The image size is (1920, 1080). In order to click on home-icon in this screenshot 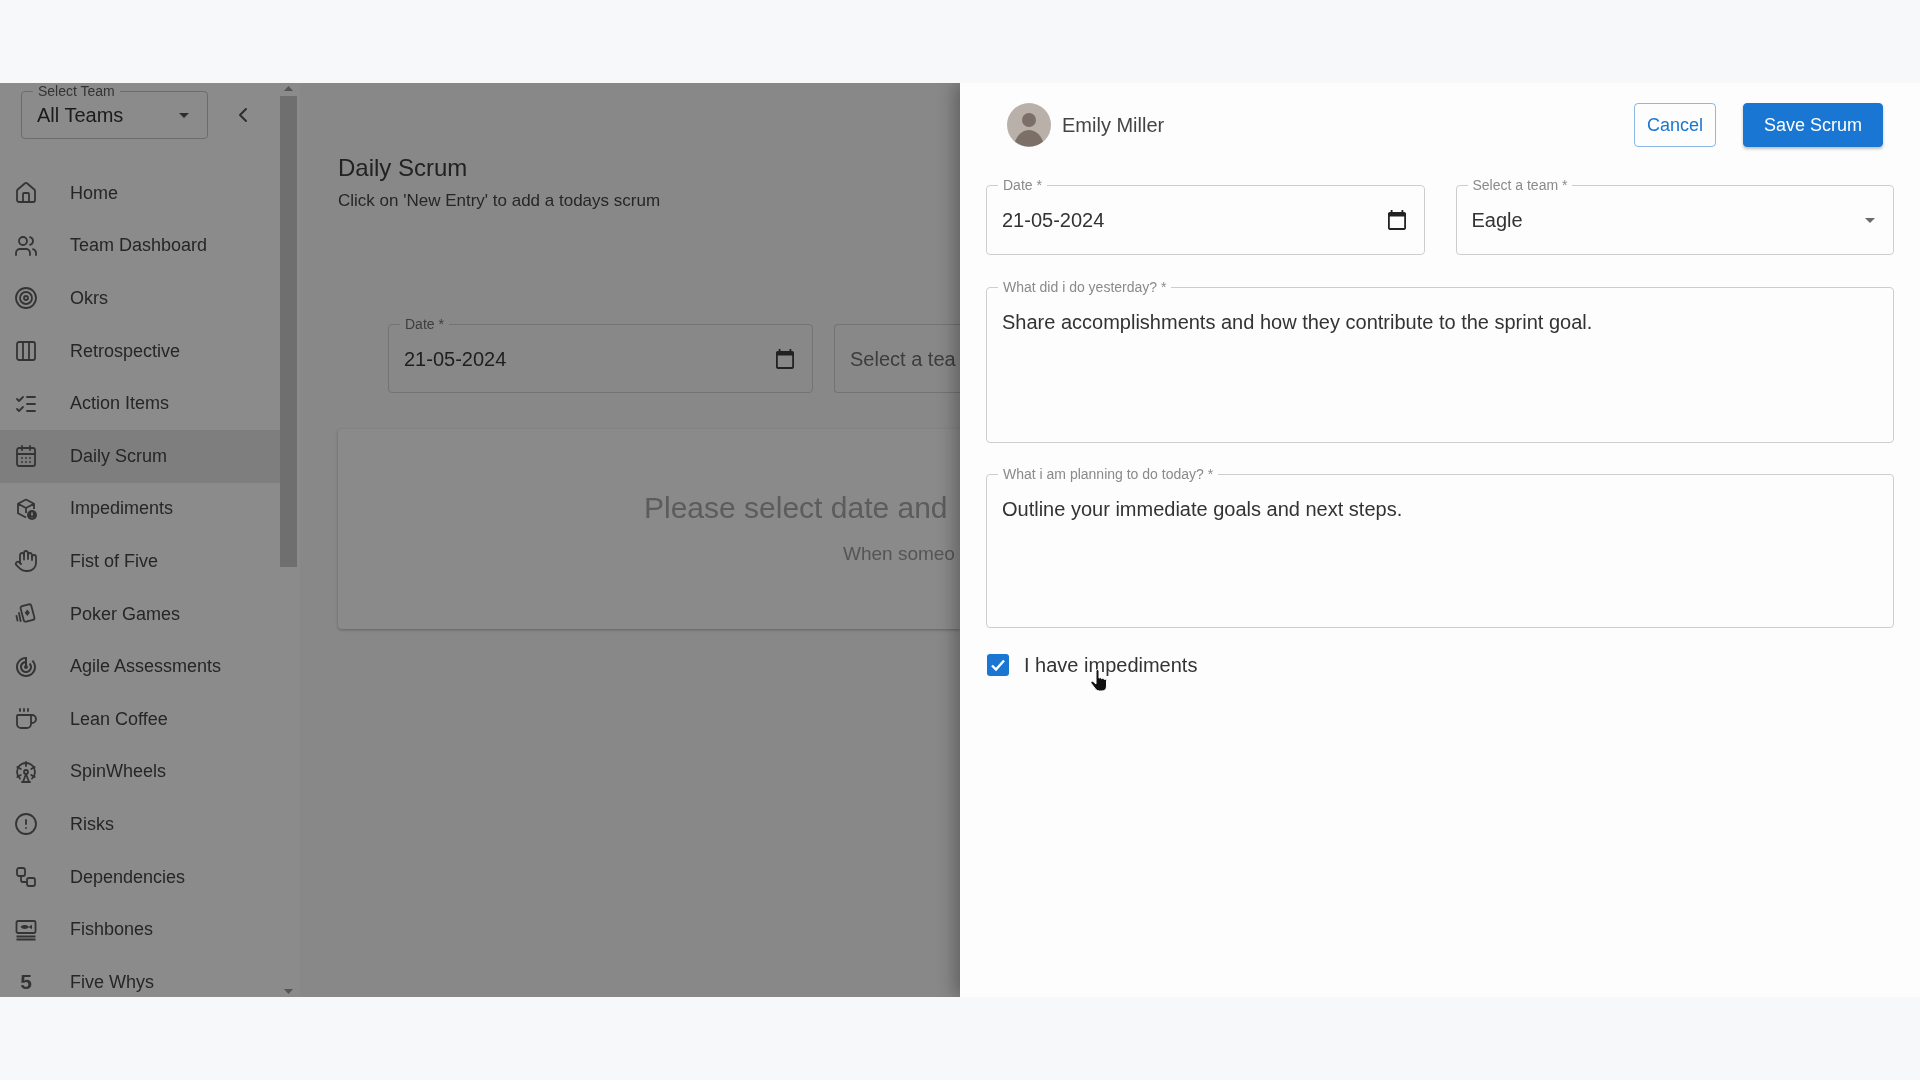, I will do `click(26, 193)`.